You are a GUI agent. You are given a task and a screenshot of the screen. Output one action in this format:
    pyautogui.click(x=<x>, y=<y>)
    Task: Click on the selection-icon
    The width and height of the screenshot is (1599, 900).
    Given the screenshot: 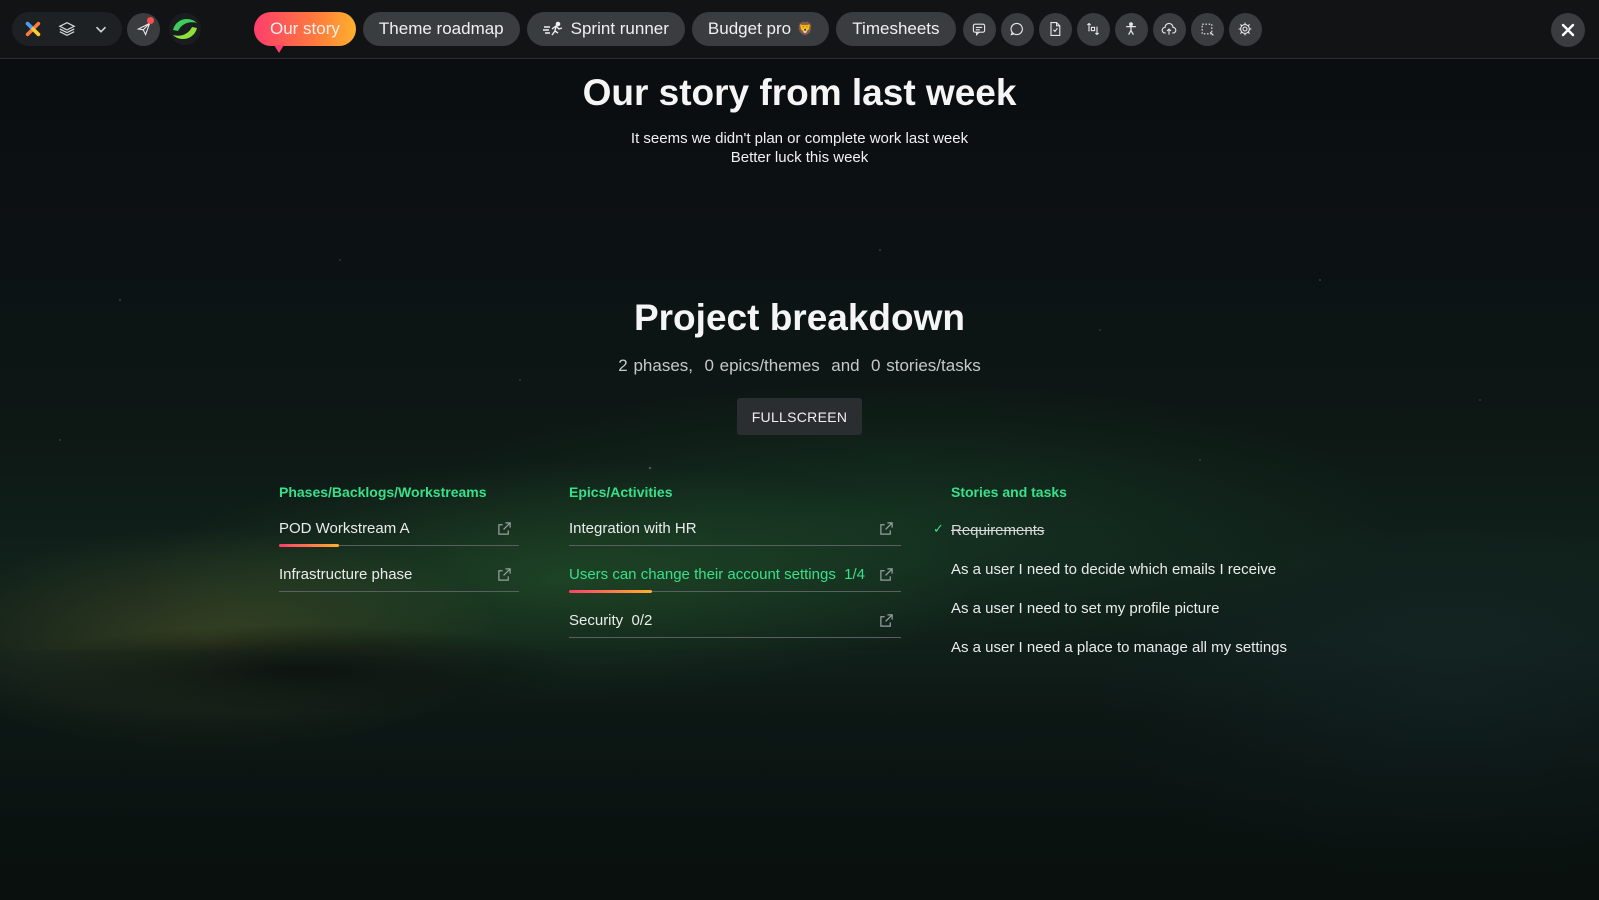 What is the action you would take?
    pyautogui.click(x=1207, y=29)
    